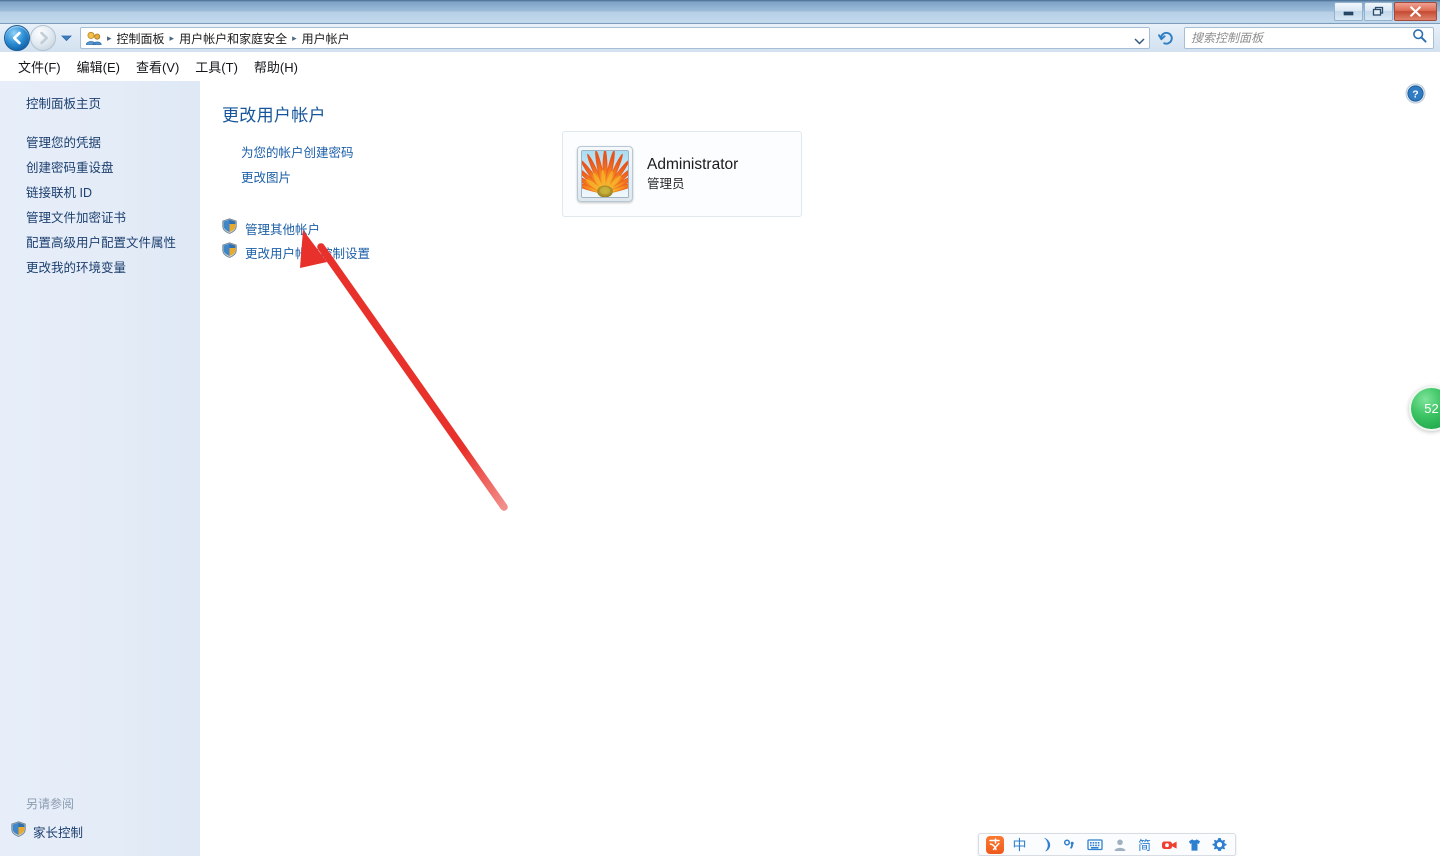  I want to click on title-bar, so click(720, 12).